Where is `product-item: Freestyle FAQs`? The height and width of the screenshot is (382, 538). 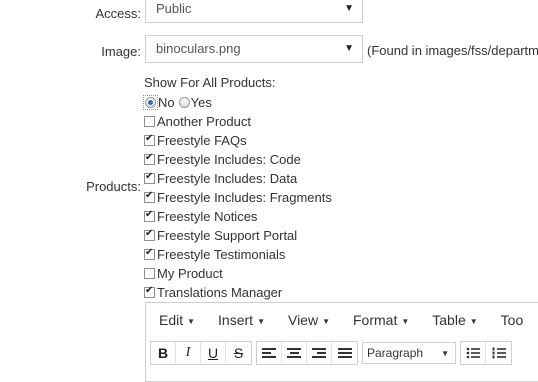
product-item: Freestyle FAQs is located at coordinates (238, 140).